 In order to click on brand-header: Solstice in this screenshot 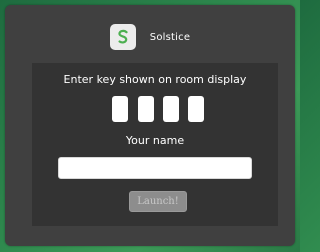, I will do `click(150, 37)`.